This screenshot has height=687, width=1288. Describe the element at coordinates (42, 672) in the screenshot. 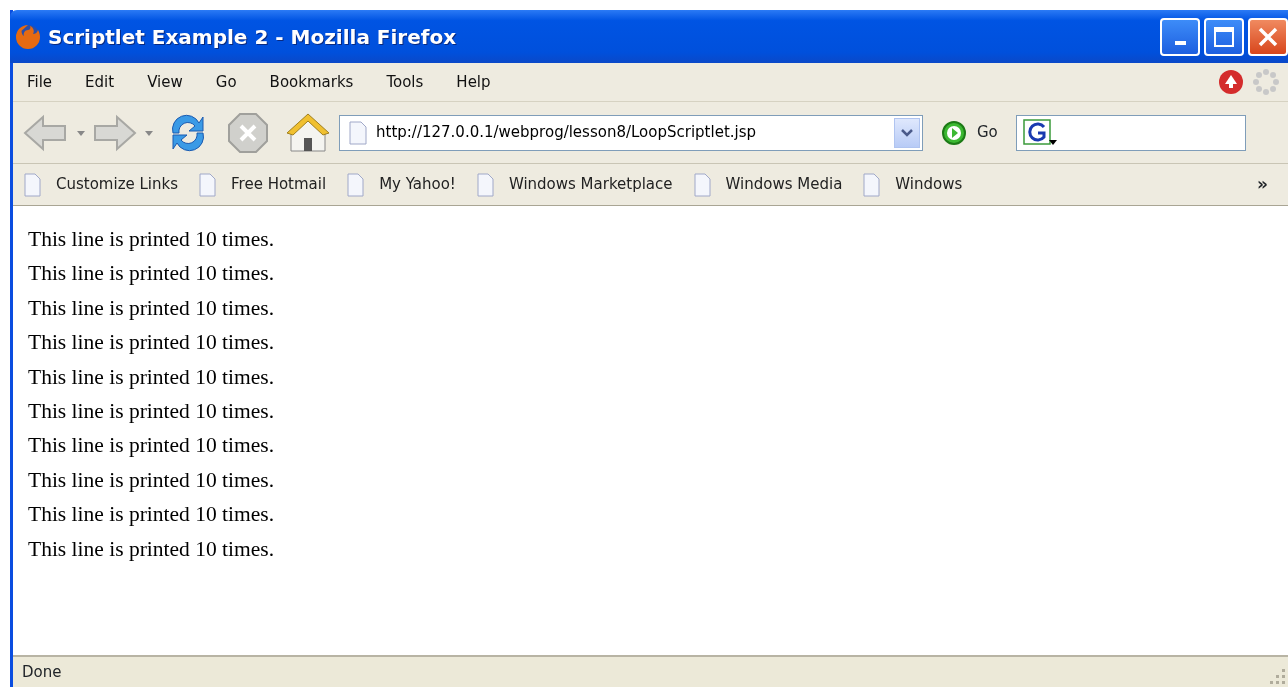

I see `status-text: Done` at that location.